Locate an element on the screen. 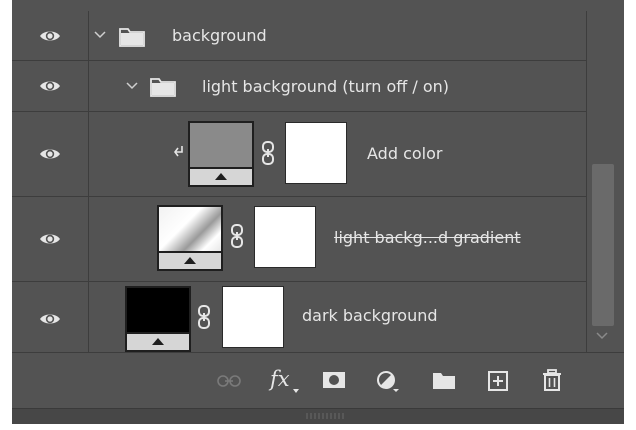 The height and width of the screenshot is (430, 636). layer-row-light-background: light background (turn off / on) is located at coordinates (299, 86).